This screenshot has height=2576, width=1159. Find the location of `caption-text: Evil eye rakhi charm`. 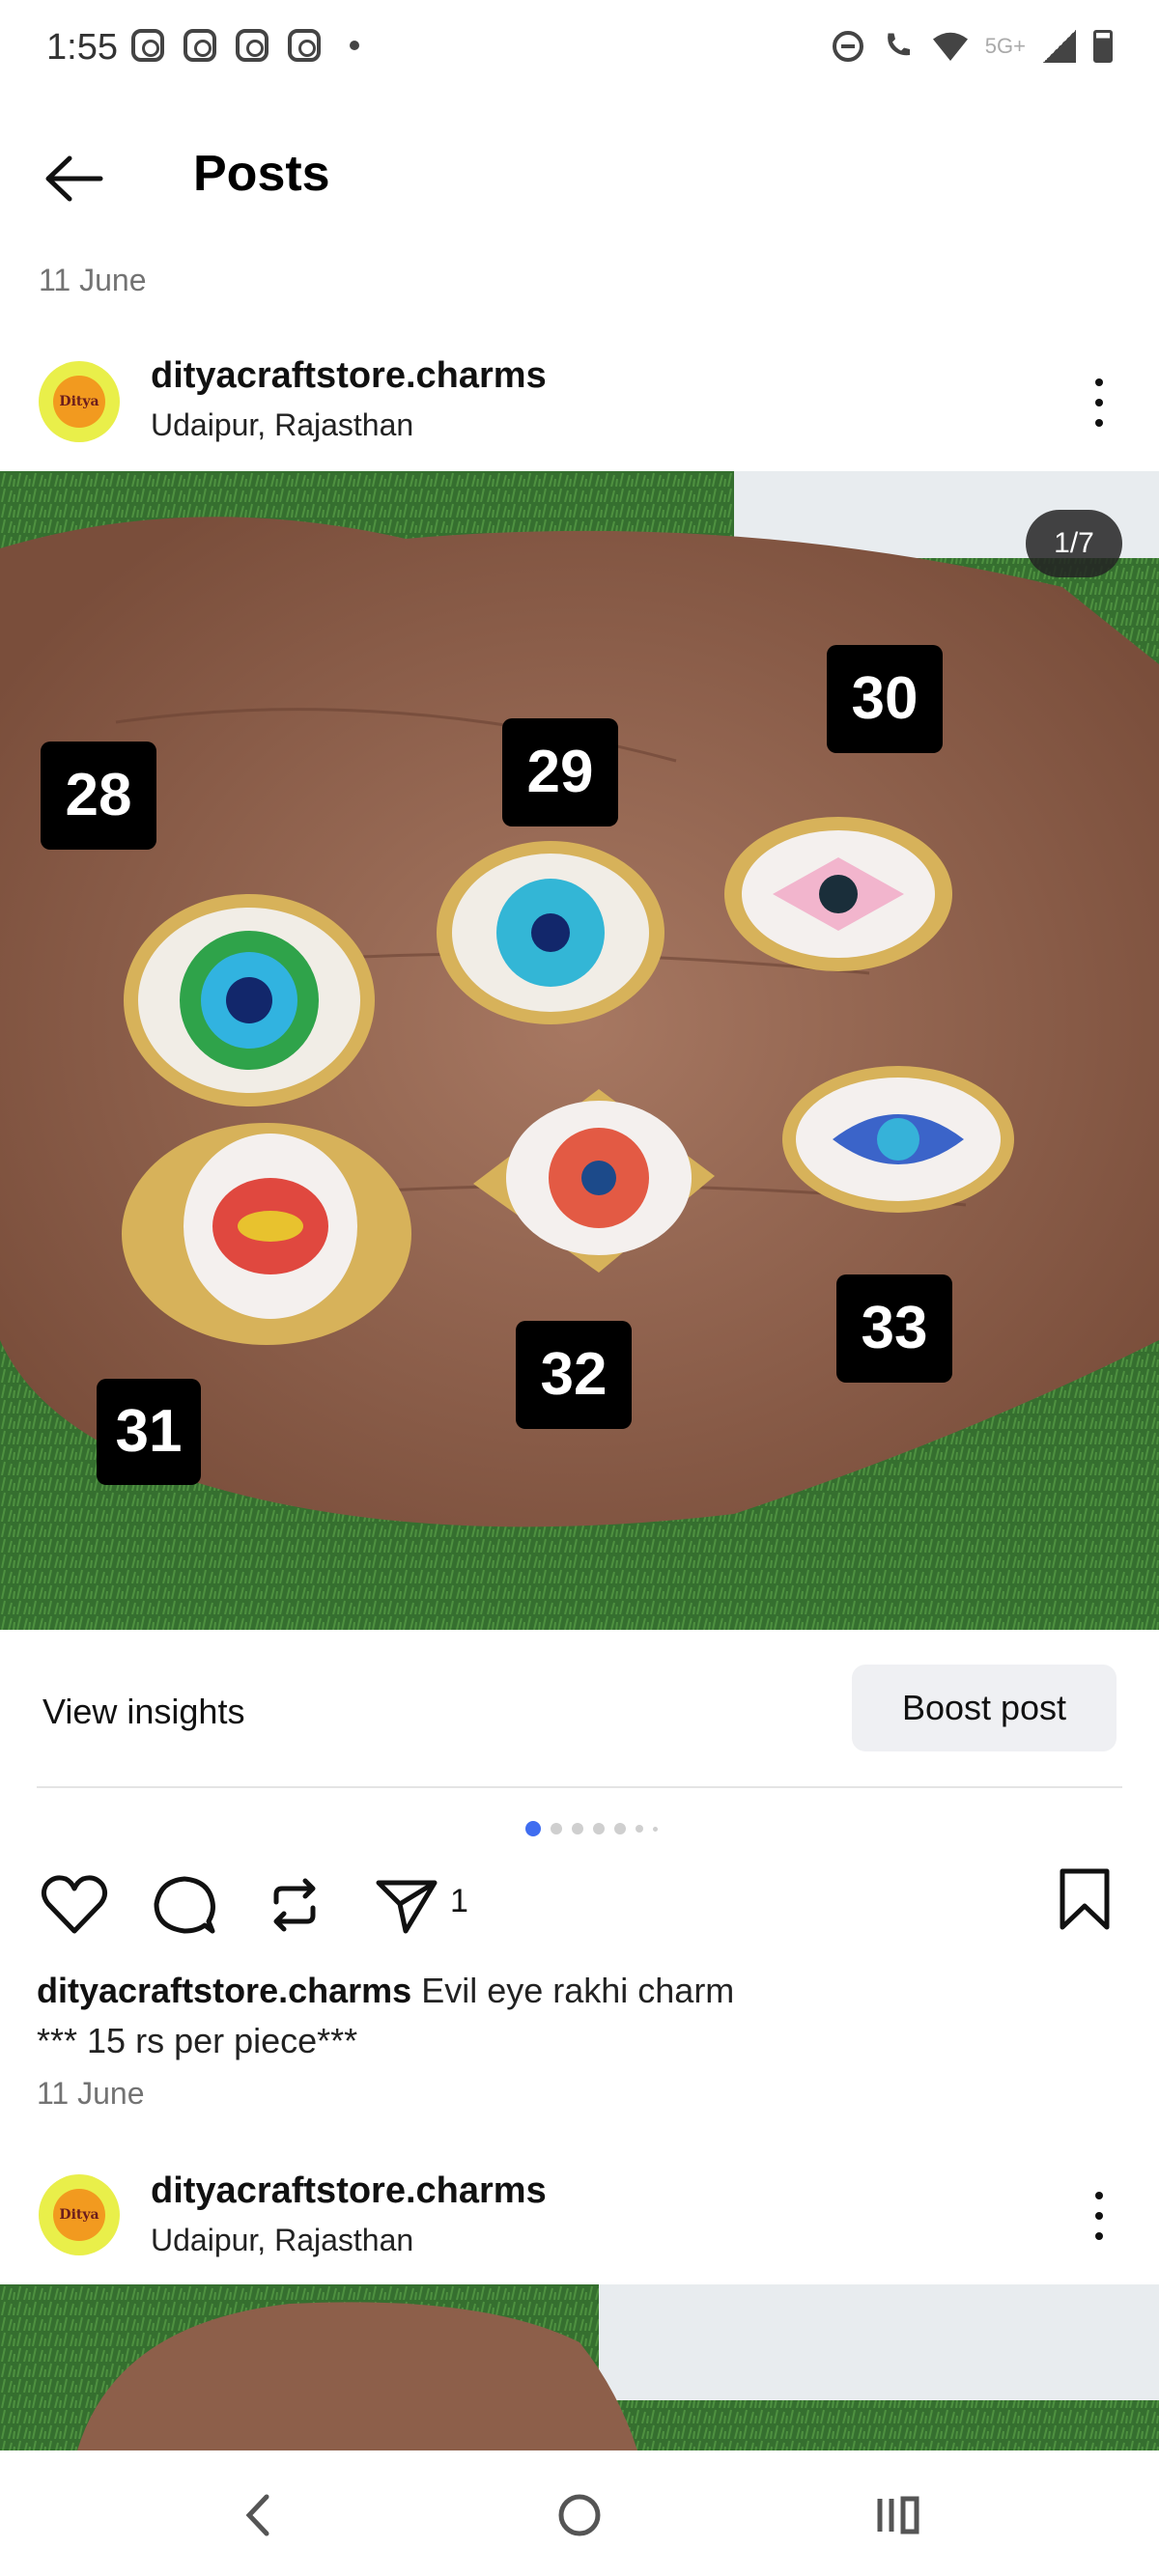

caption-text: Evil eye rakhi charm is located at coordinates (578, 1991).